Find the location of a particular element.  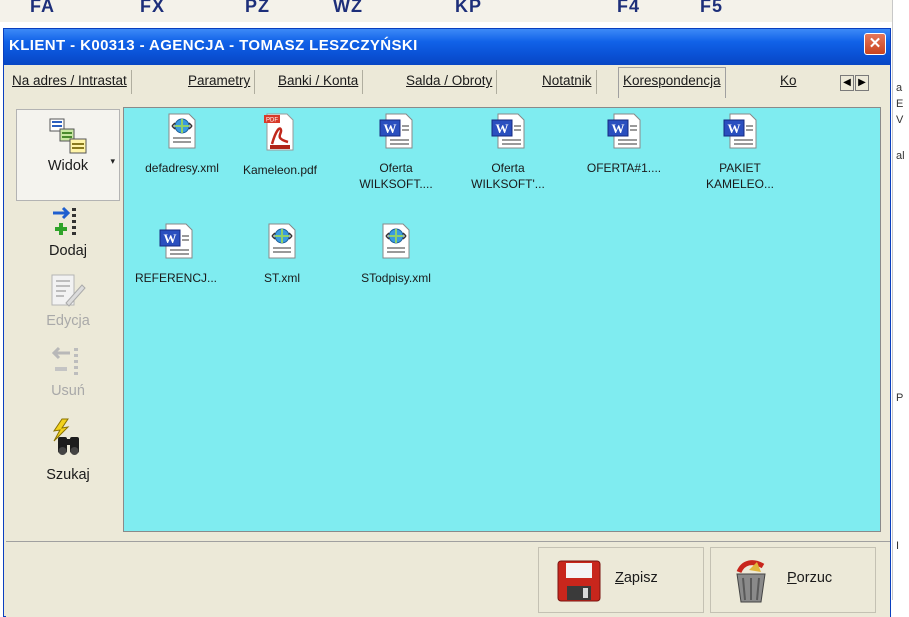

arrow-right-icon: ▶ is located at coordinates (862, 82).